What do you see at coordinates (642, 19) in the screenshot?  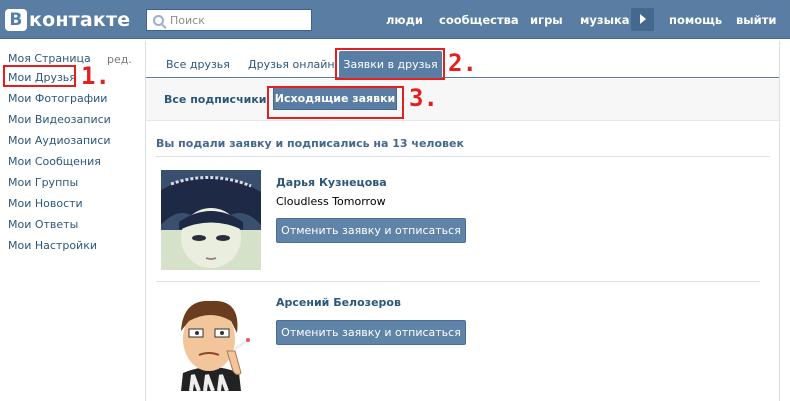 I see `music-play-icon` at bounding box center [642, 19].